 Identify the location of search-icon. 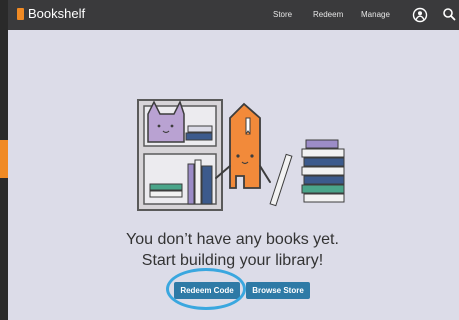
(449, 14).